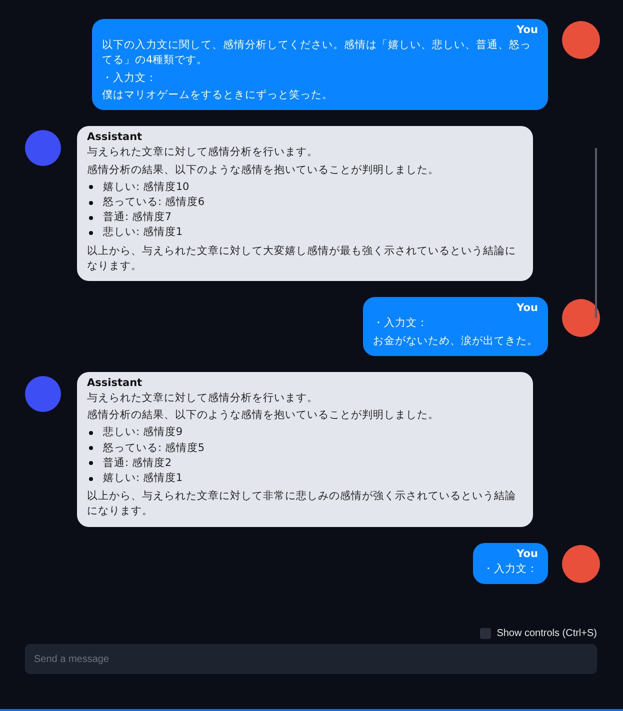 The height and width of the screenshot is (711, 623). What do you see at coordinates (596, 233) in the screenshot?
I see `scrollbar-thumb` at bounding box center [596, 233].